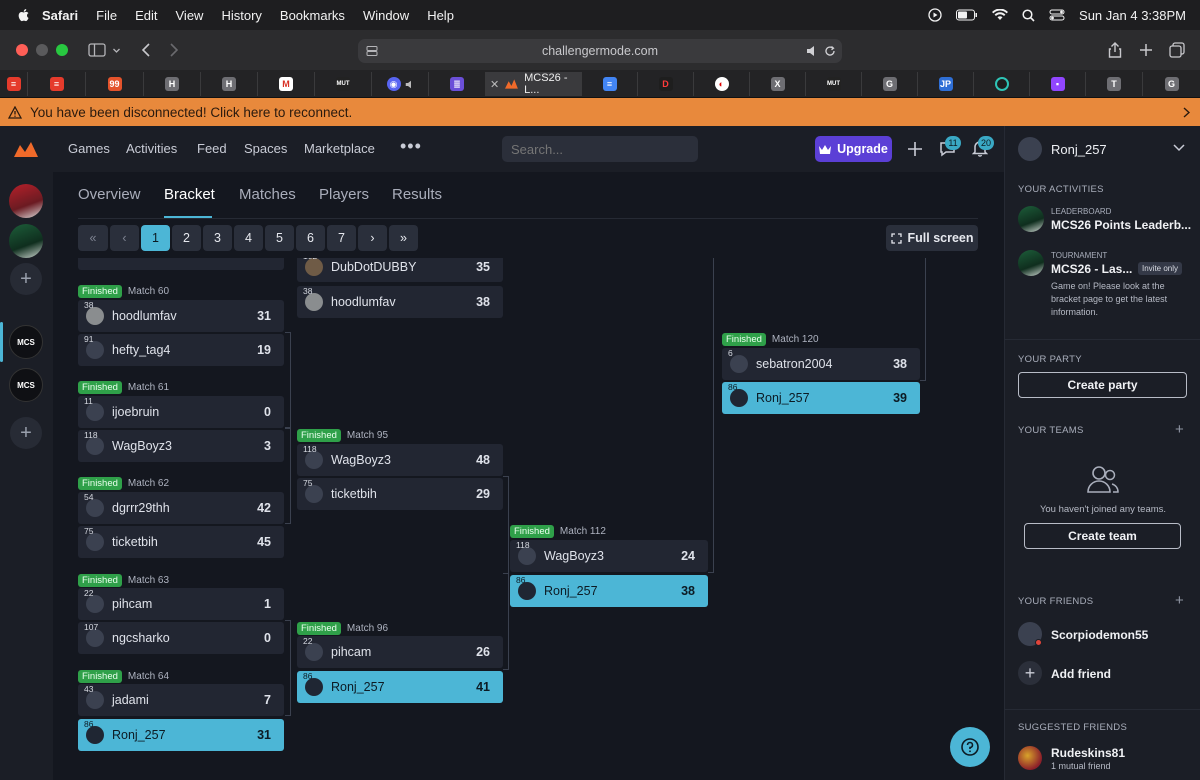 The image size is (1200, 780). I want to click on suggested-friend-item: Rudeskins81 1 mutual friend, so click(1108, 759).